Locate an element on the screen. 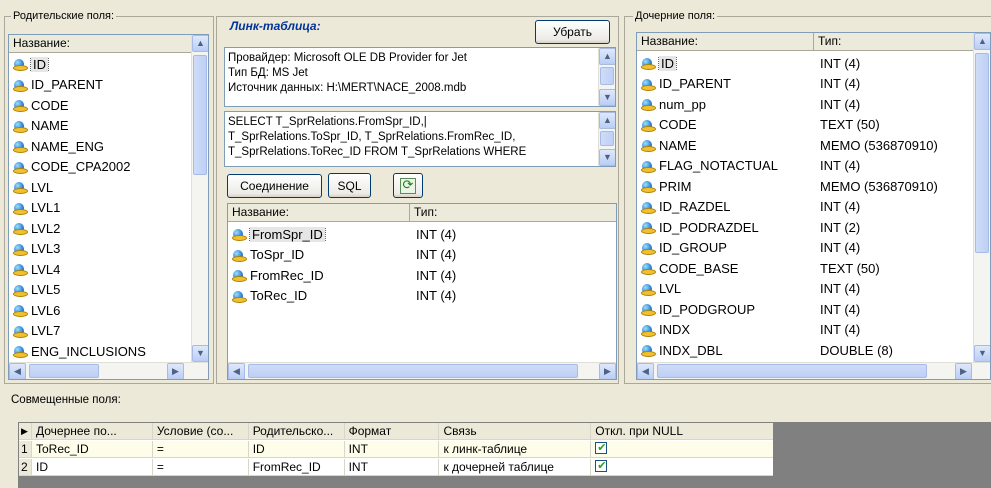  link-header-name: Название: is located at coordinates (319, 212).